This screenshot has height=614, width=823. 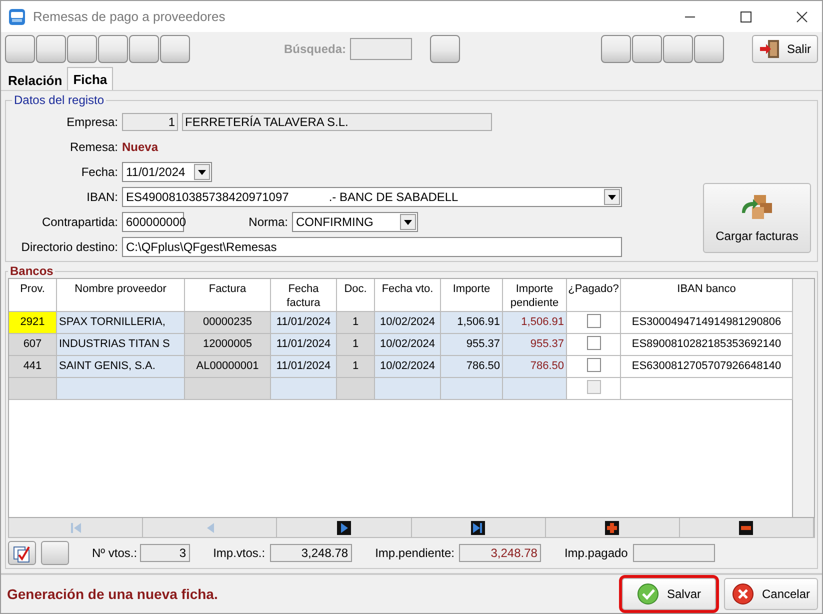 I want to click on exit-button: Salir, so click(x=785, y=49).